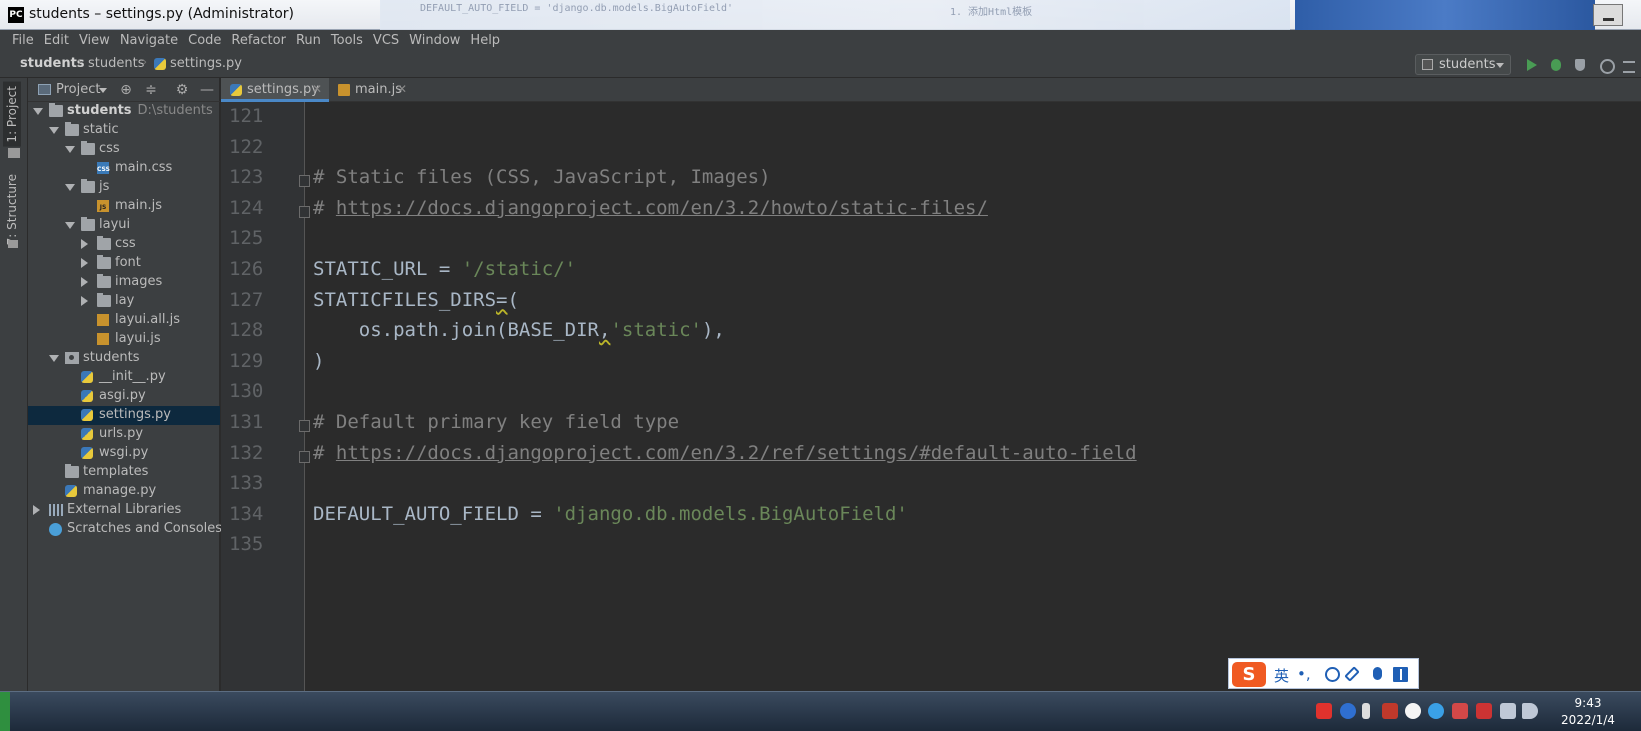  I want to click on tree-item: font, so click(124, 263).